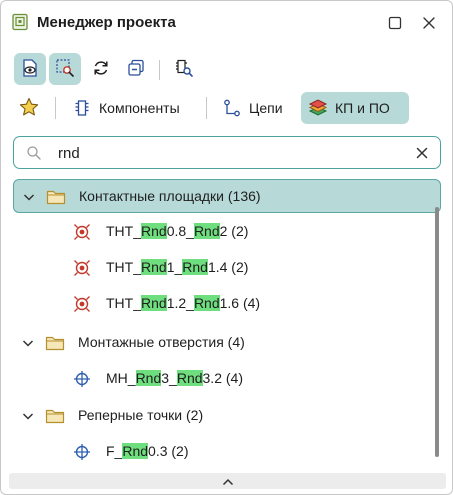 This screenshot has height=495, width=453. What do you see at coordinates (222, 378) in the screenshot?
I see `label-part: 3.2 (4)` at bounding box center [222, 378].